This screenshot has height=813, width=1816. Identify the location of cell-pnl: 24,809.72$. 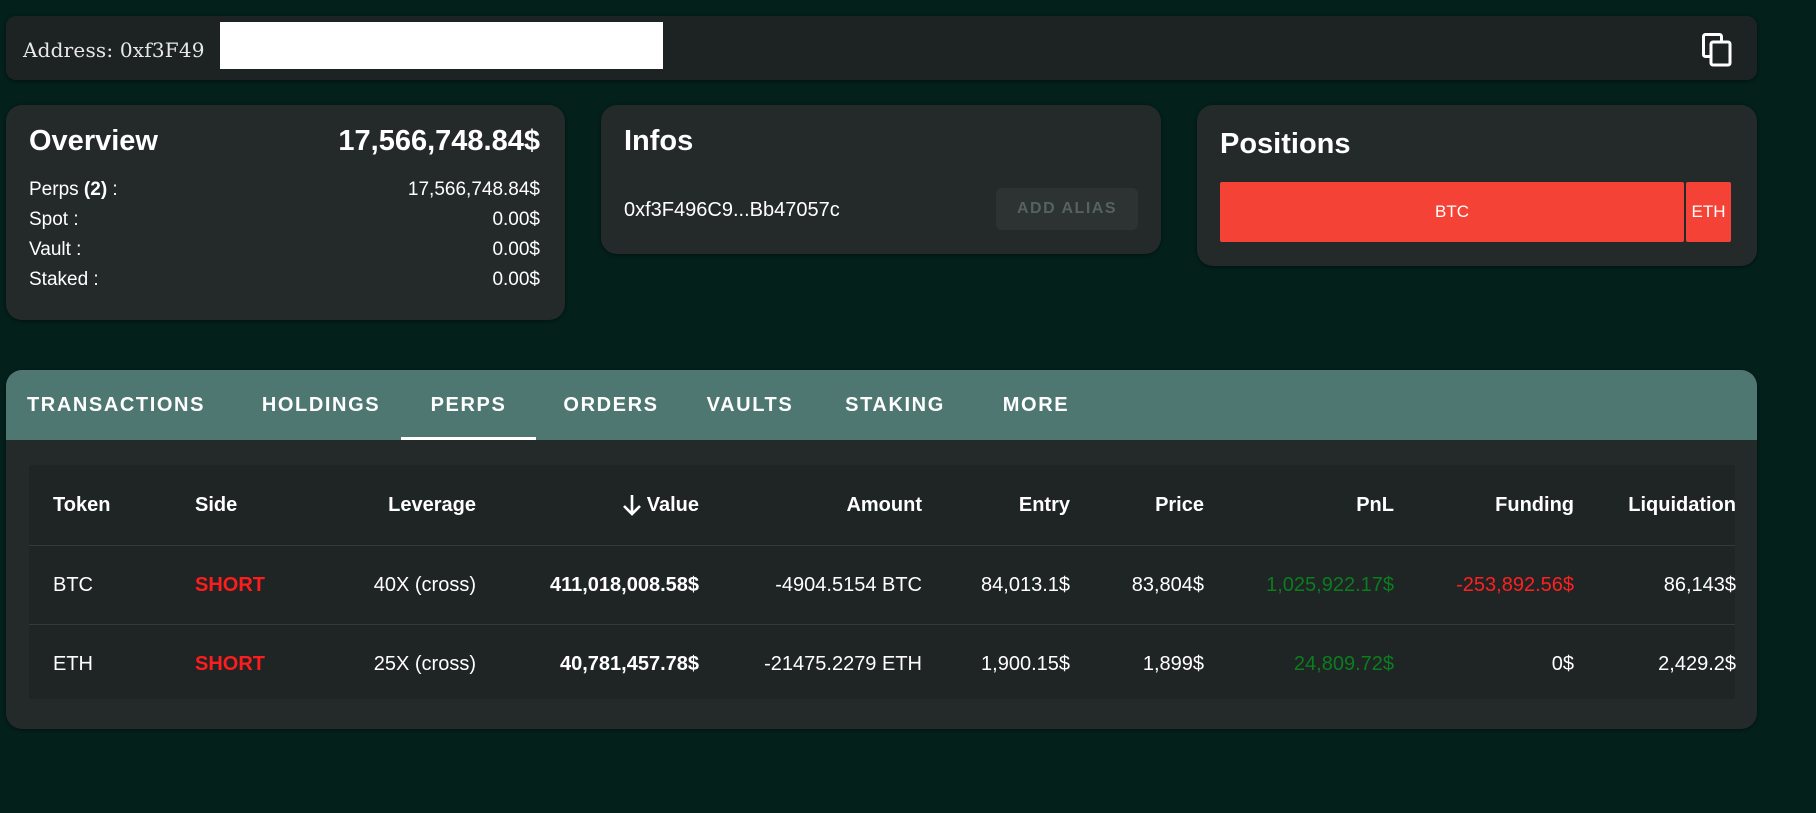
(1343, 663).